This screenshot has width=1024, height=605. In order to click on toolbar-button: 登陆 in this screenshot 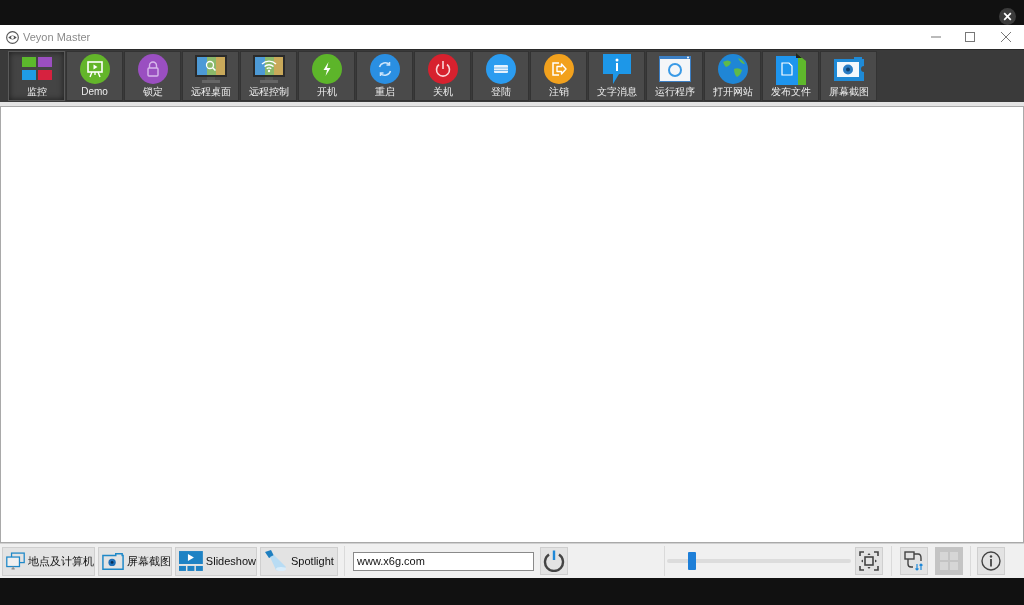, I will do `click(500, 76)`.